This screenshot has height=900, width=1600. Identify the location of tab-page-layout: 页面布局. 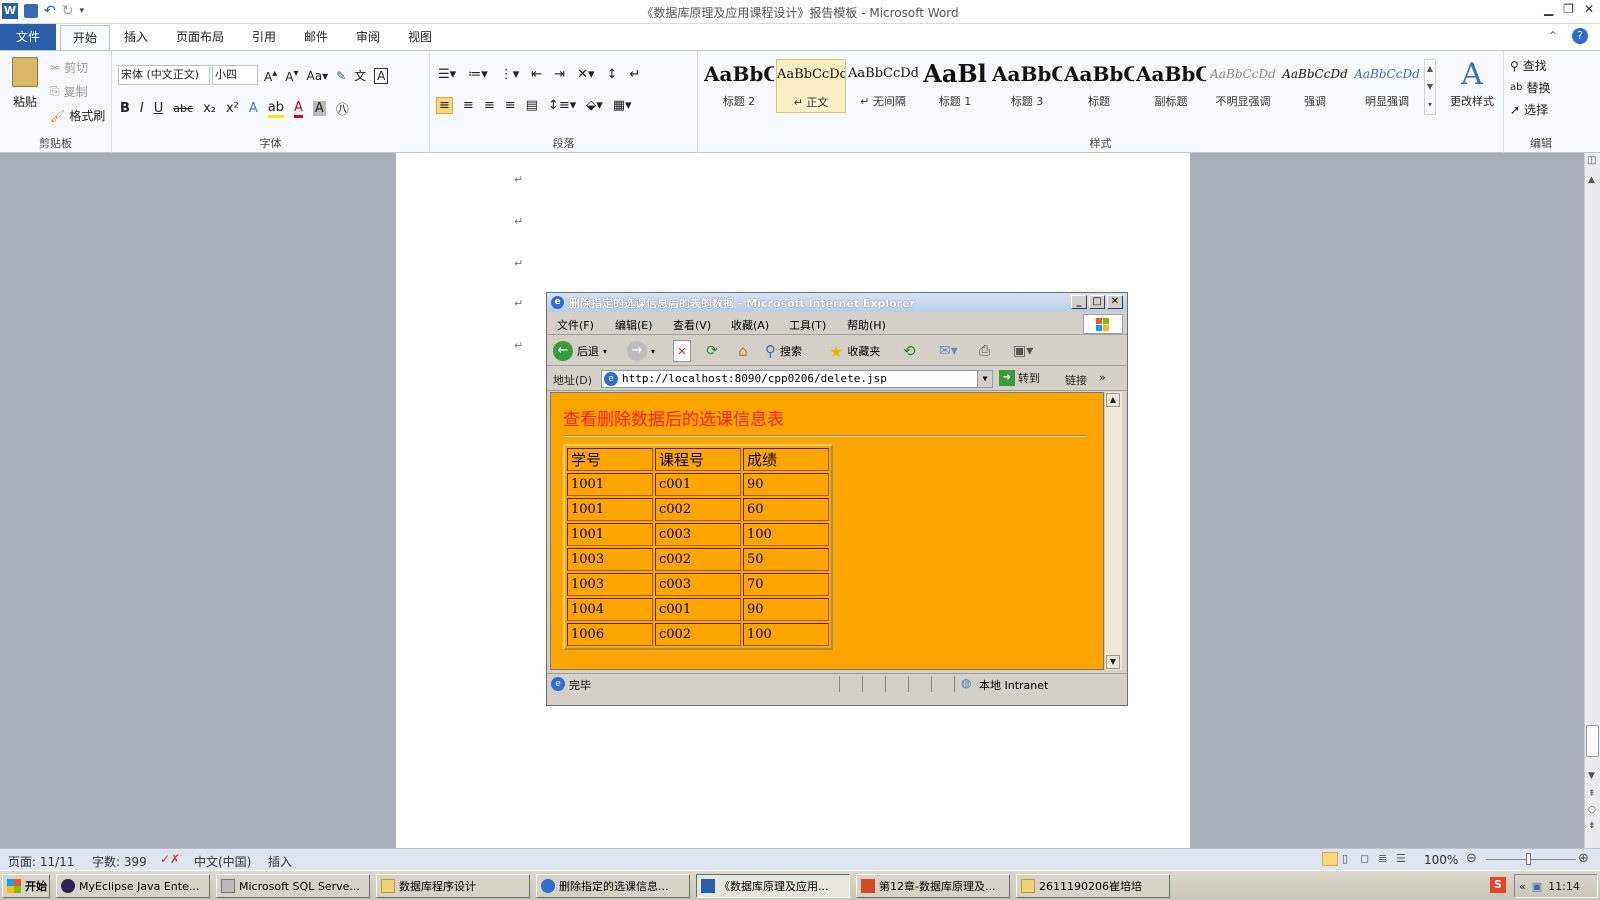
(200, 36).